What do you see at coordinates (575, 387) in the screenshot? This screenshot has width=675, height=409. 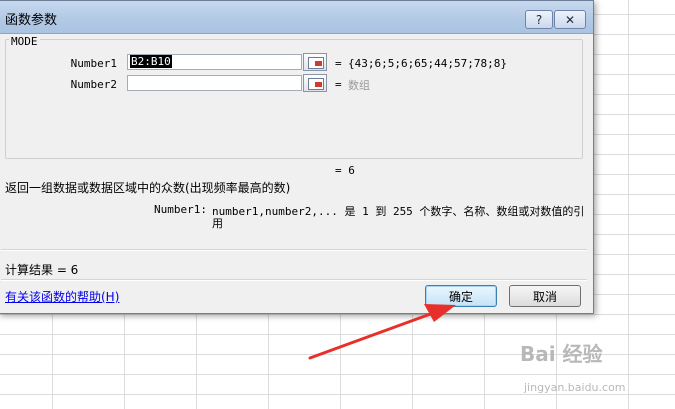 I see `watermark-url: jingyan.baidu.com` at bounding box center [575, 387].